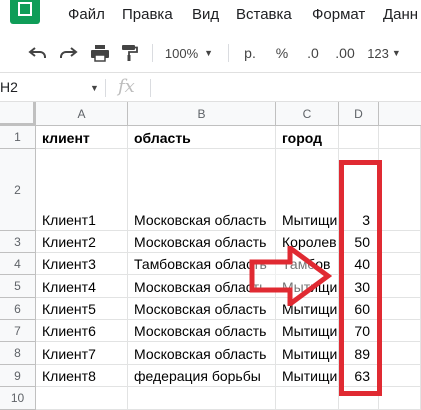 The width and height of the screenshot is (421, 410). I want to click on select-all-corner, so click(18, 114).